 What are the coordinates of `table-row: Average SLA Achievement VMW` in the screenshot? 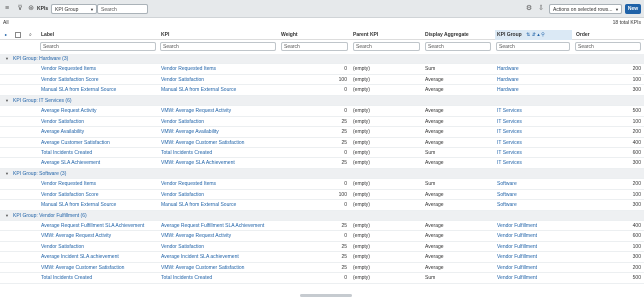 It's located at (322, 163).